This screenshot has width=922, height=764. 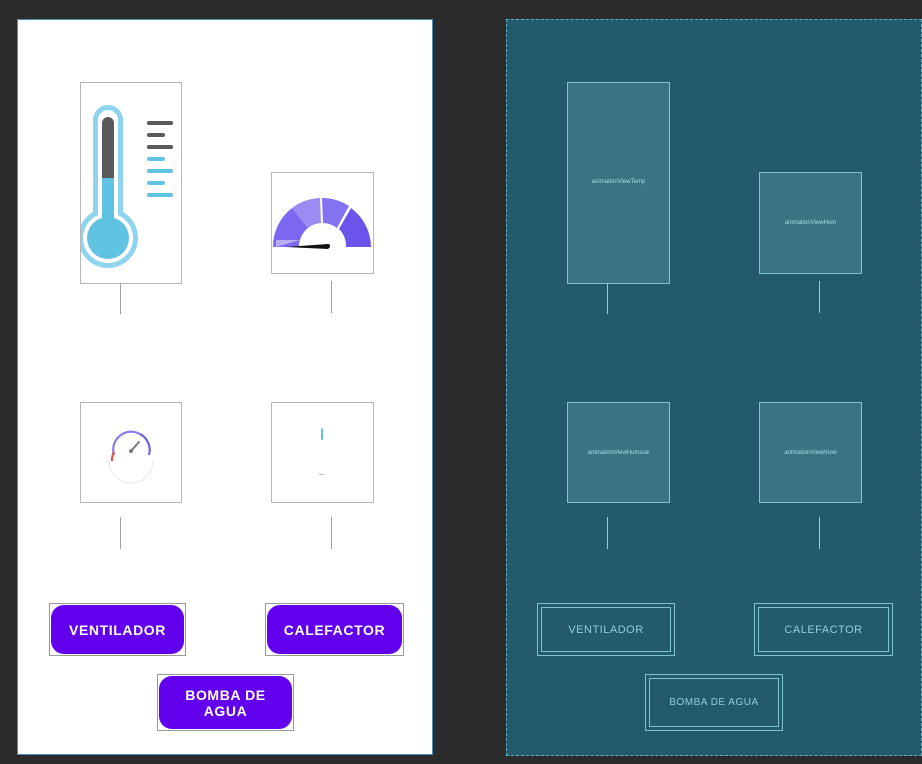 I want to click on blueprint-view-nivel-label: animationViewNivel, so click(x=810, y=452).